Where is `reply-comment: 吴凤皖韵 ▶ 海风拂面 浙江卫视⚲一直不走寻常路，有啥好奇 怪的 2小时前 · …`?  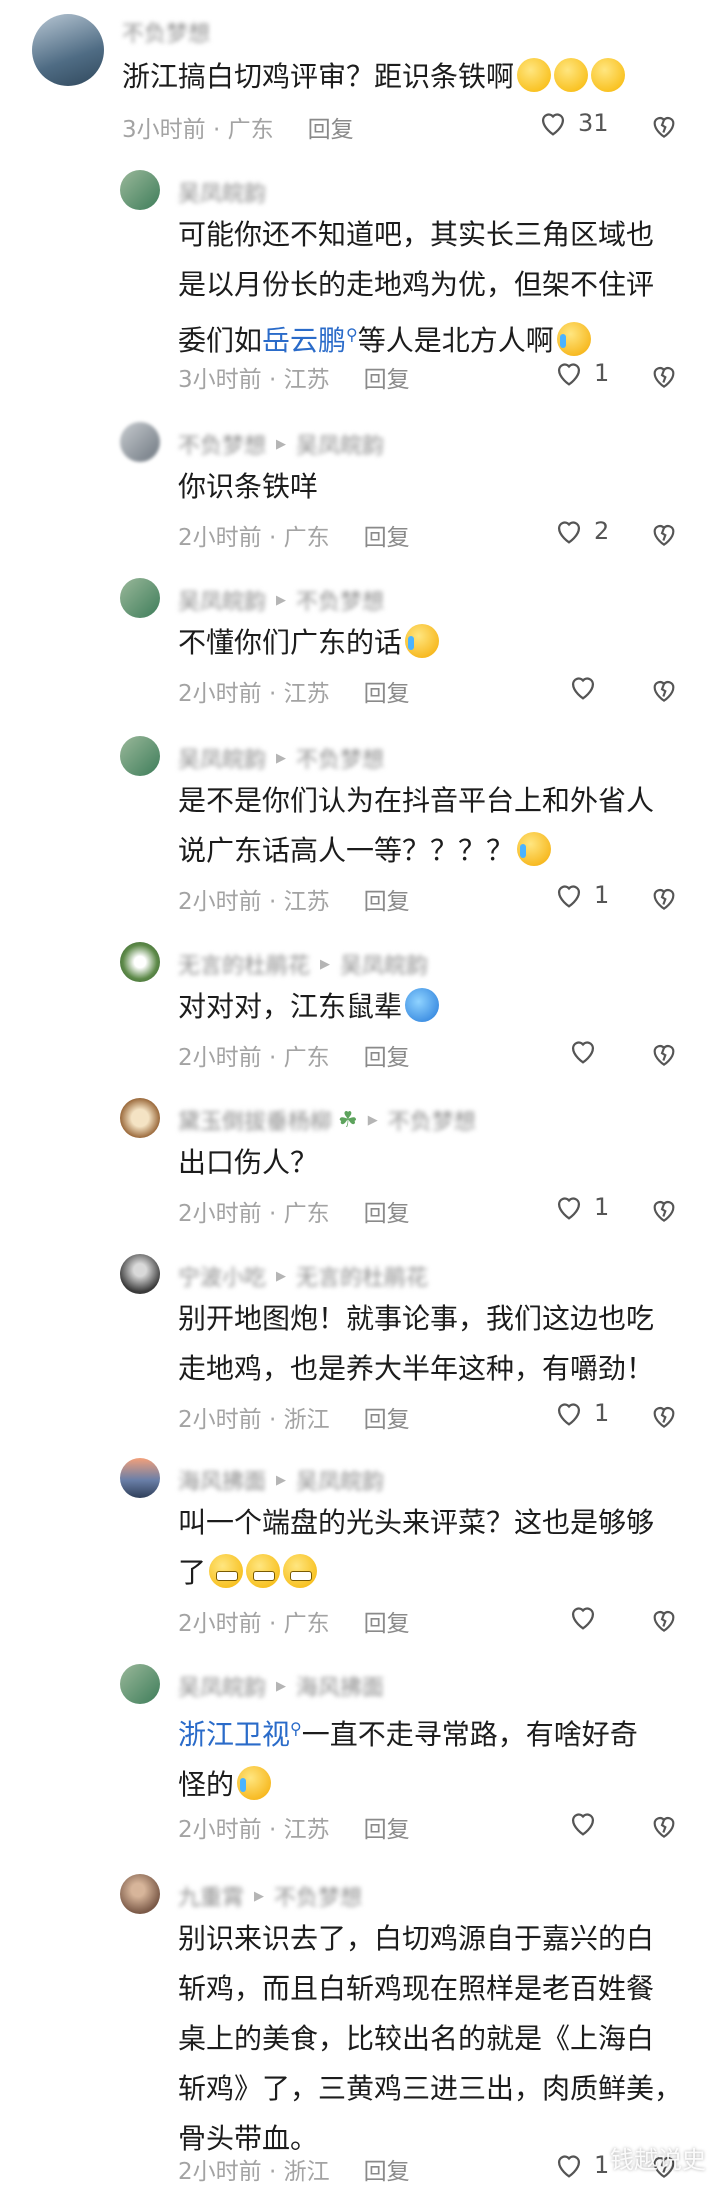
reply-comment: 吴凤皖韵 ▶ 海风拂面 浙江卫视⚲一直不走寻常路，有啥好奇 怪的 2小时前 · … is located at coordinates (360, 1759).